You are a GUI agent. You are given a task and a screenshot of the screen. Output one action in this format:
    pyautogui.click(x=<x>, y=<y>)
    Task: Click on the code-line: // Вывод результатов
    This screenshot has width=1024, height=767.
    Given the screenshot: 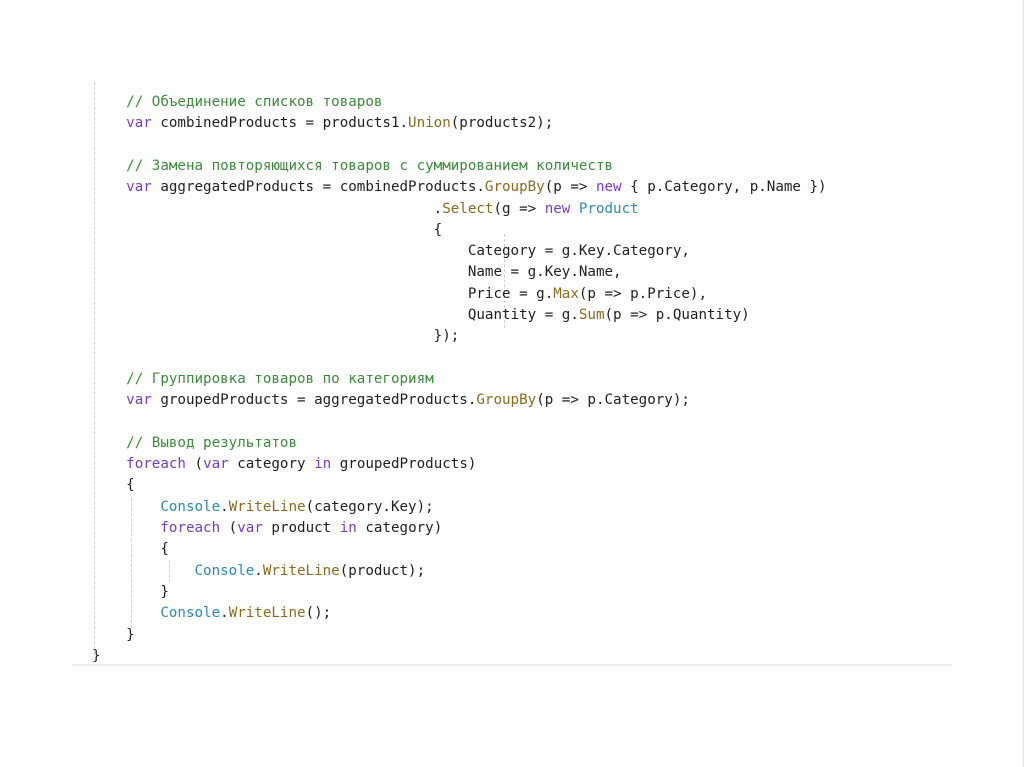 What is the action you would take?
    pyautogui.click(x=194, y=443)
    